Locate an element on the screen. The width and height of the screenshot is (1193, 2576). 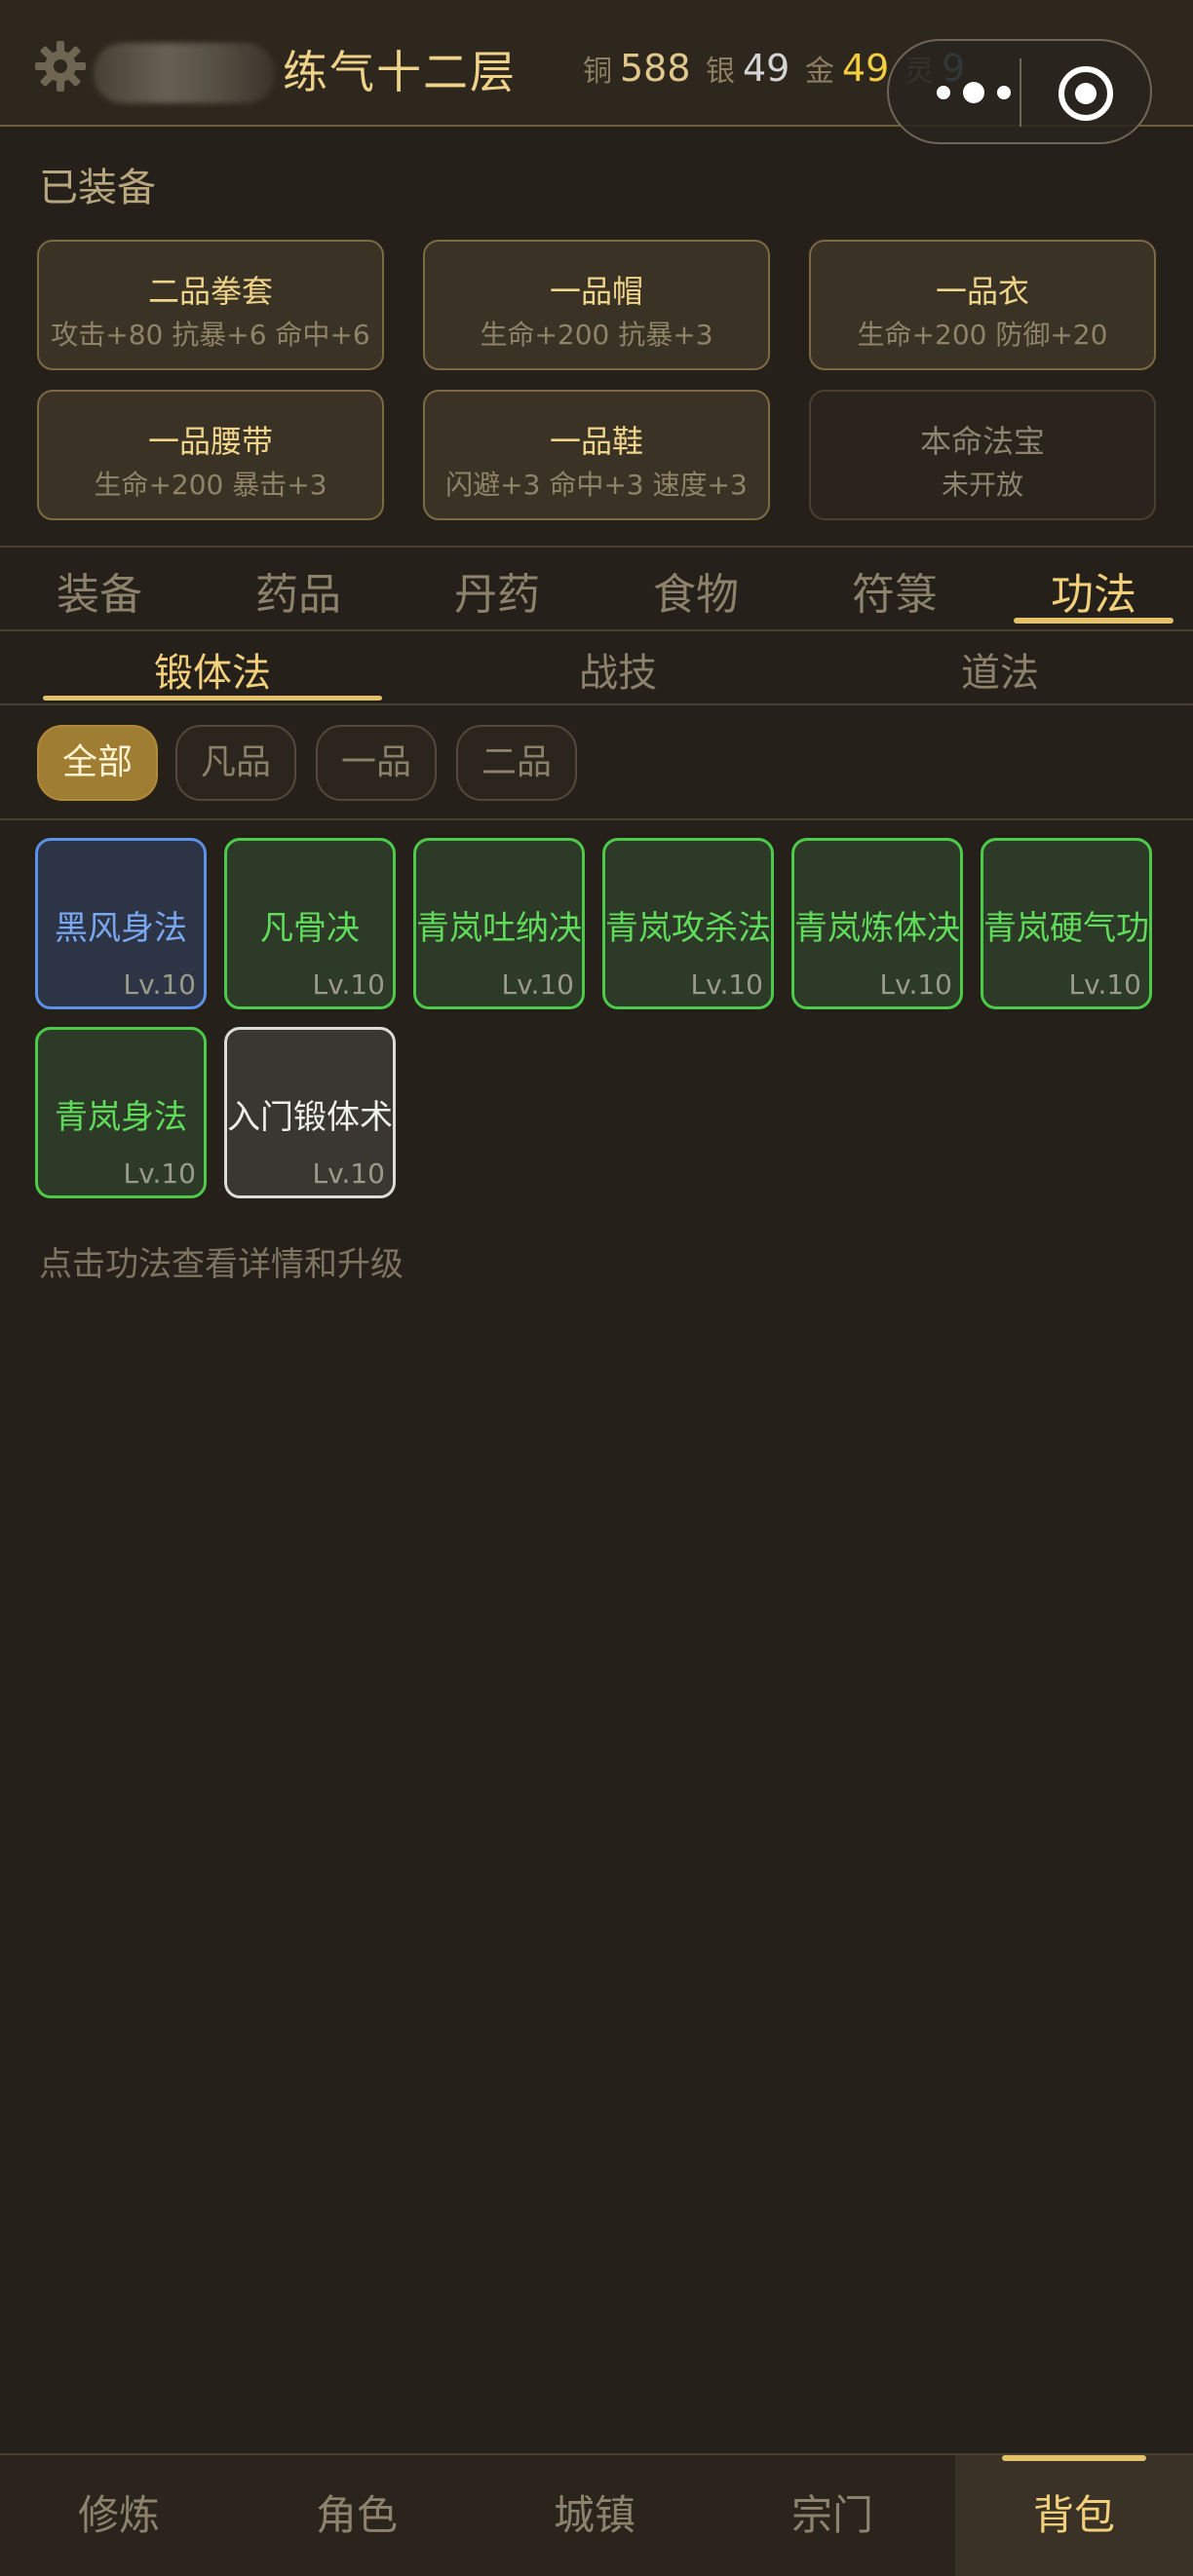
subtab-active-underline is located at coordinates (212, 698).